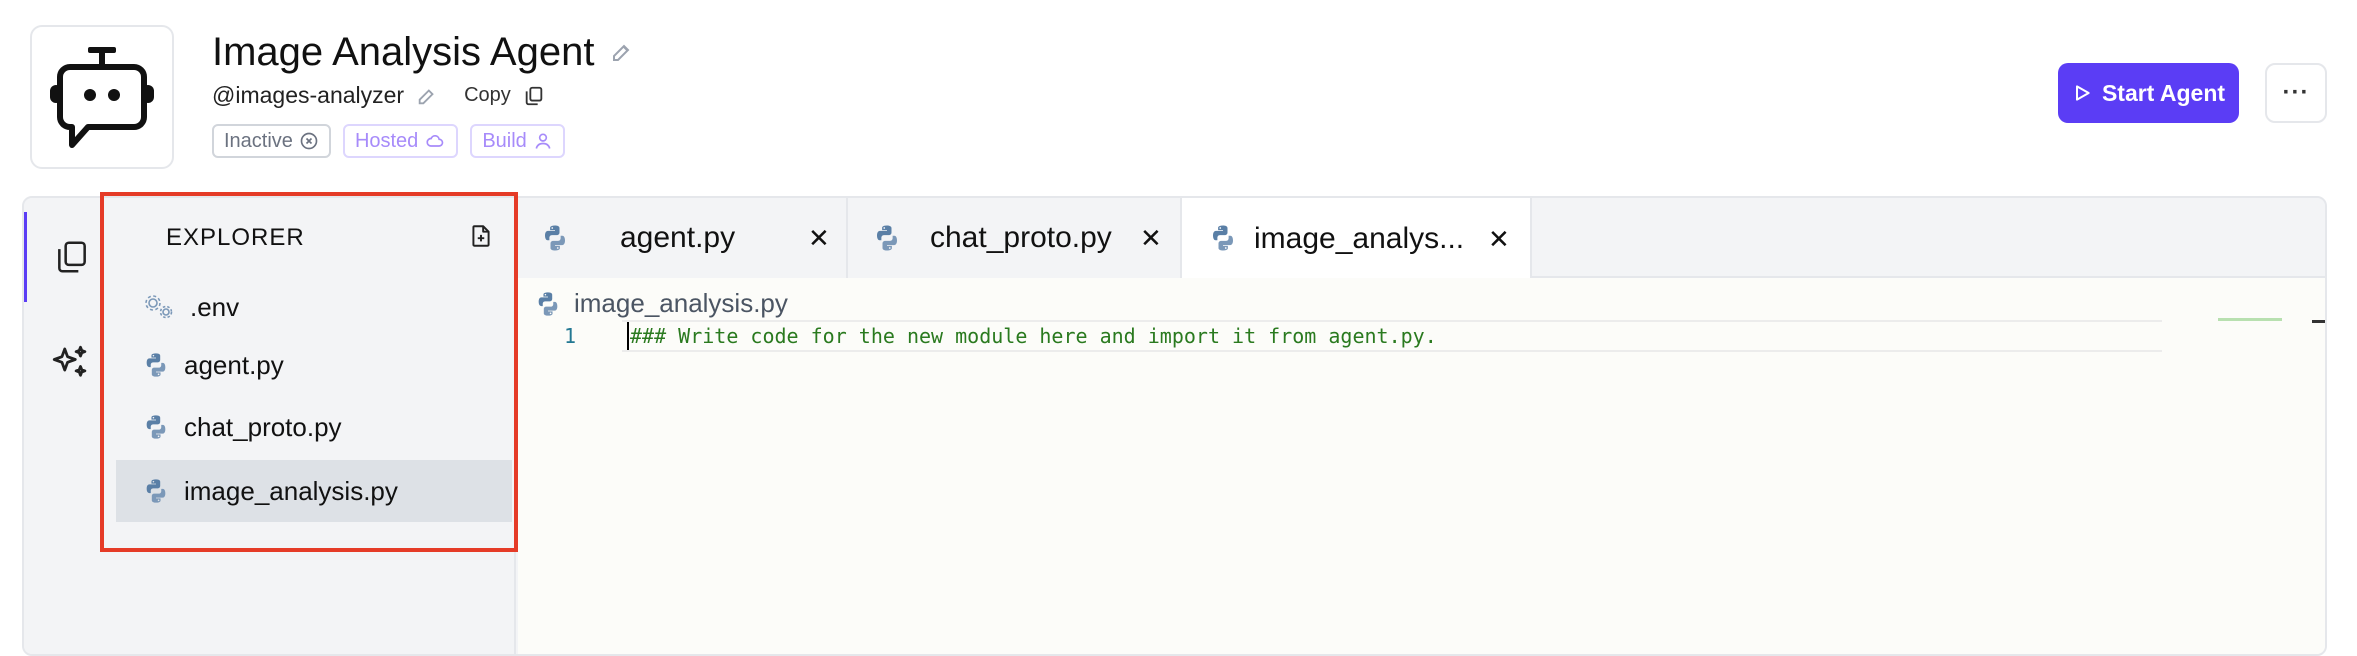 This screenshot has height=656, width=2357. Describe the element at coordinates (2148, 93) in the screenshot. I see `start-agent-button: Start Agent` at that location.